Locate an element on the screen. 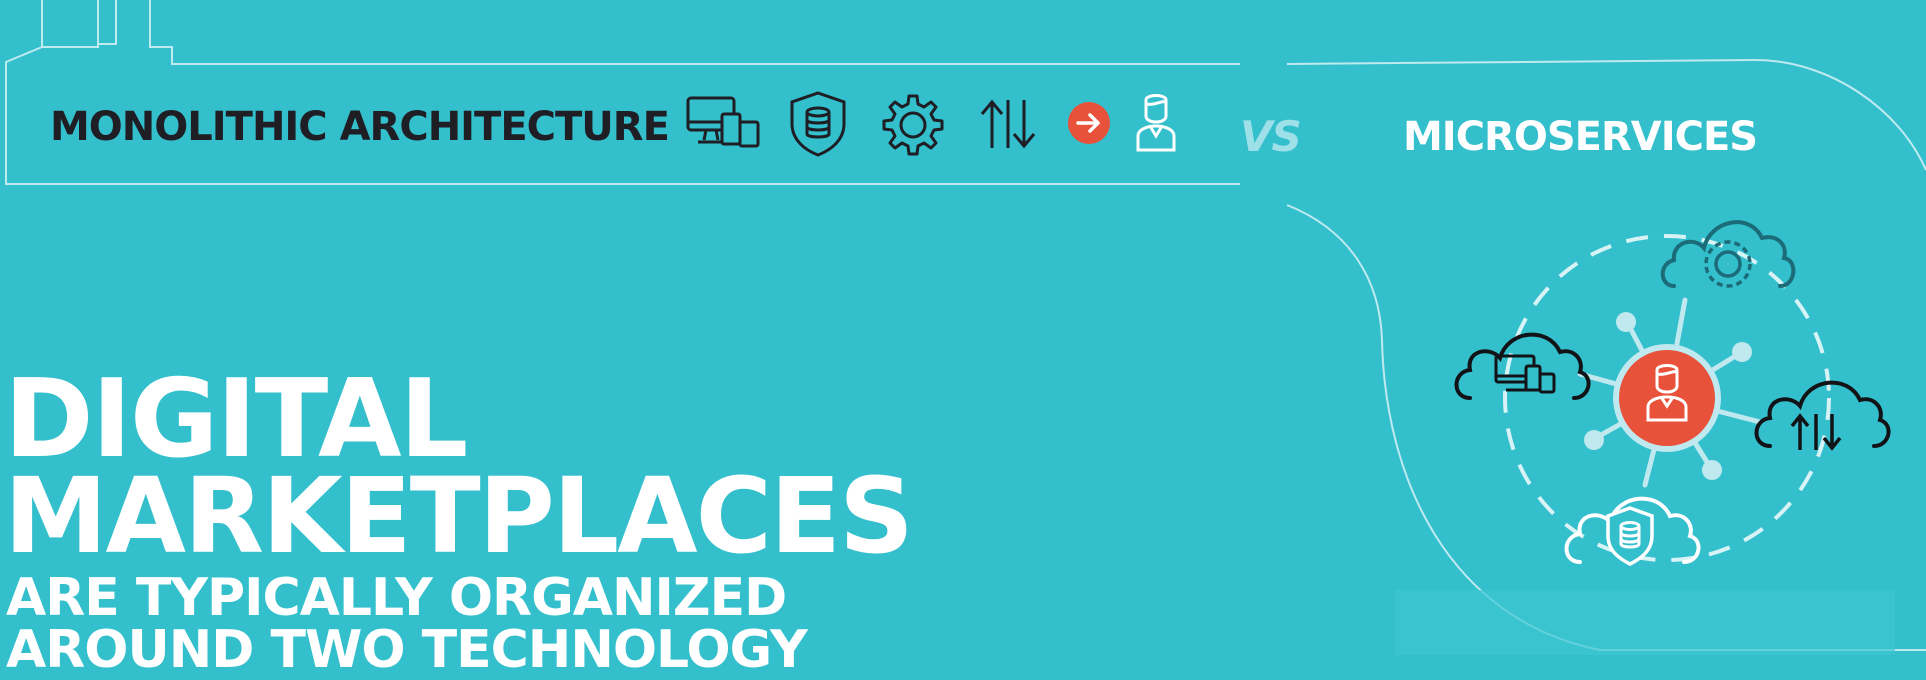  cloud-devices-icon is located at coordinates (1522, 366).